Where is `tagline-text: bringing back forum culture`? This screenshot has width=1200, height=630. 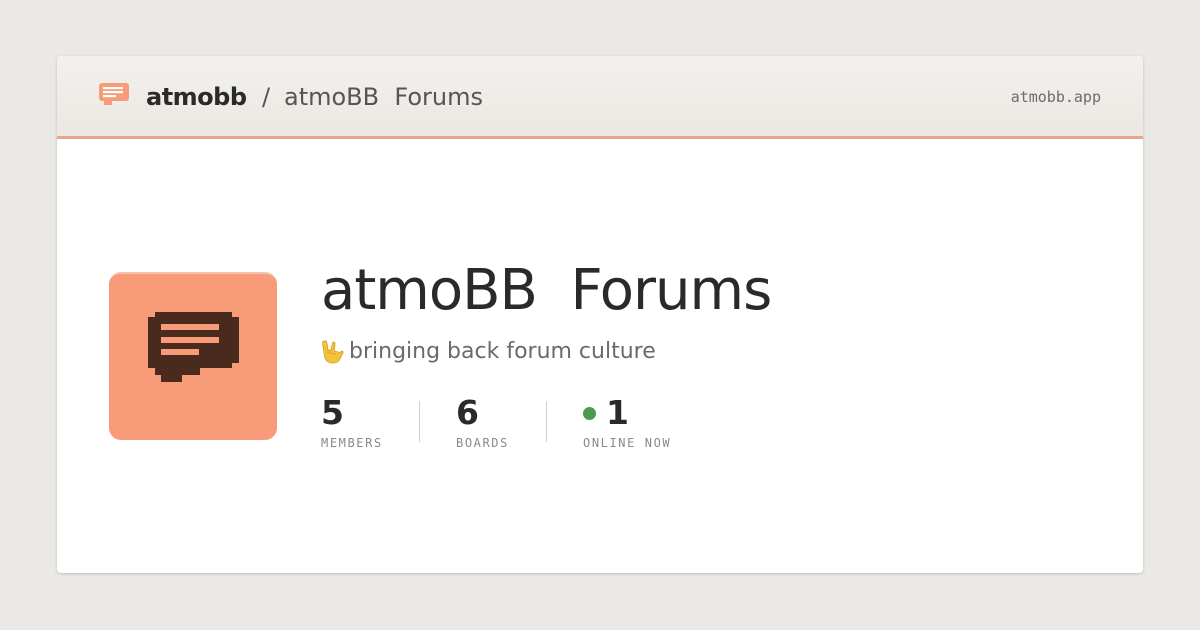 tagline-text: bringing back forum culture is located at coordinates (502, 351).